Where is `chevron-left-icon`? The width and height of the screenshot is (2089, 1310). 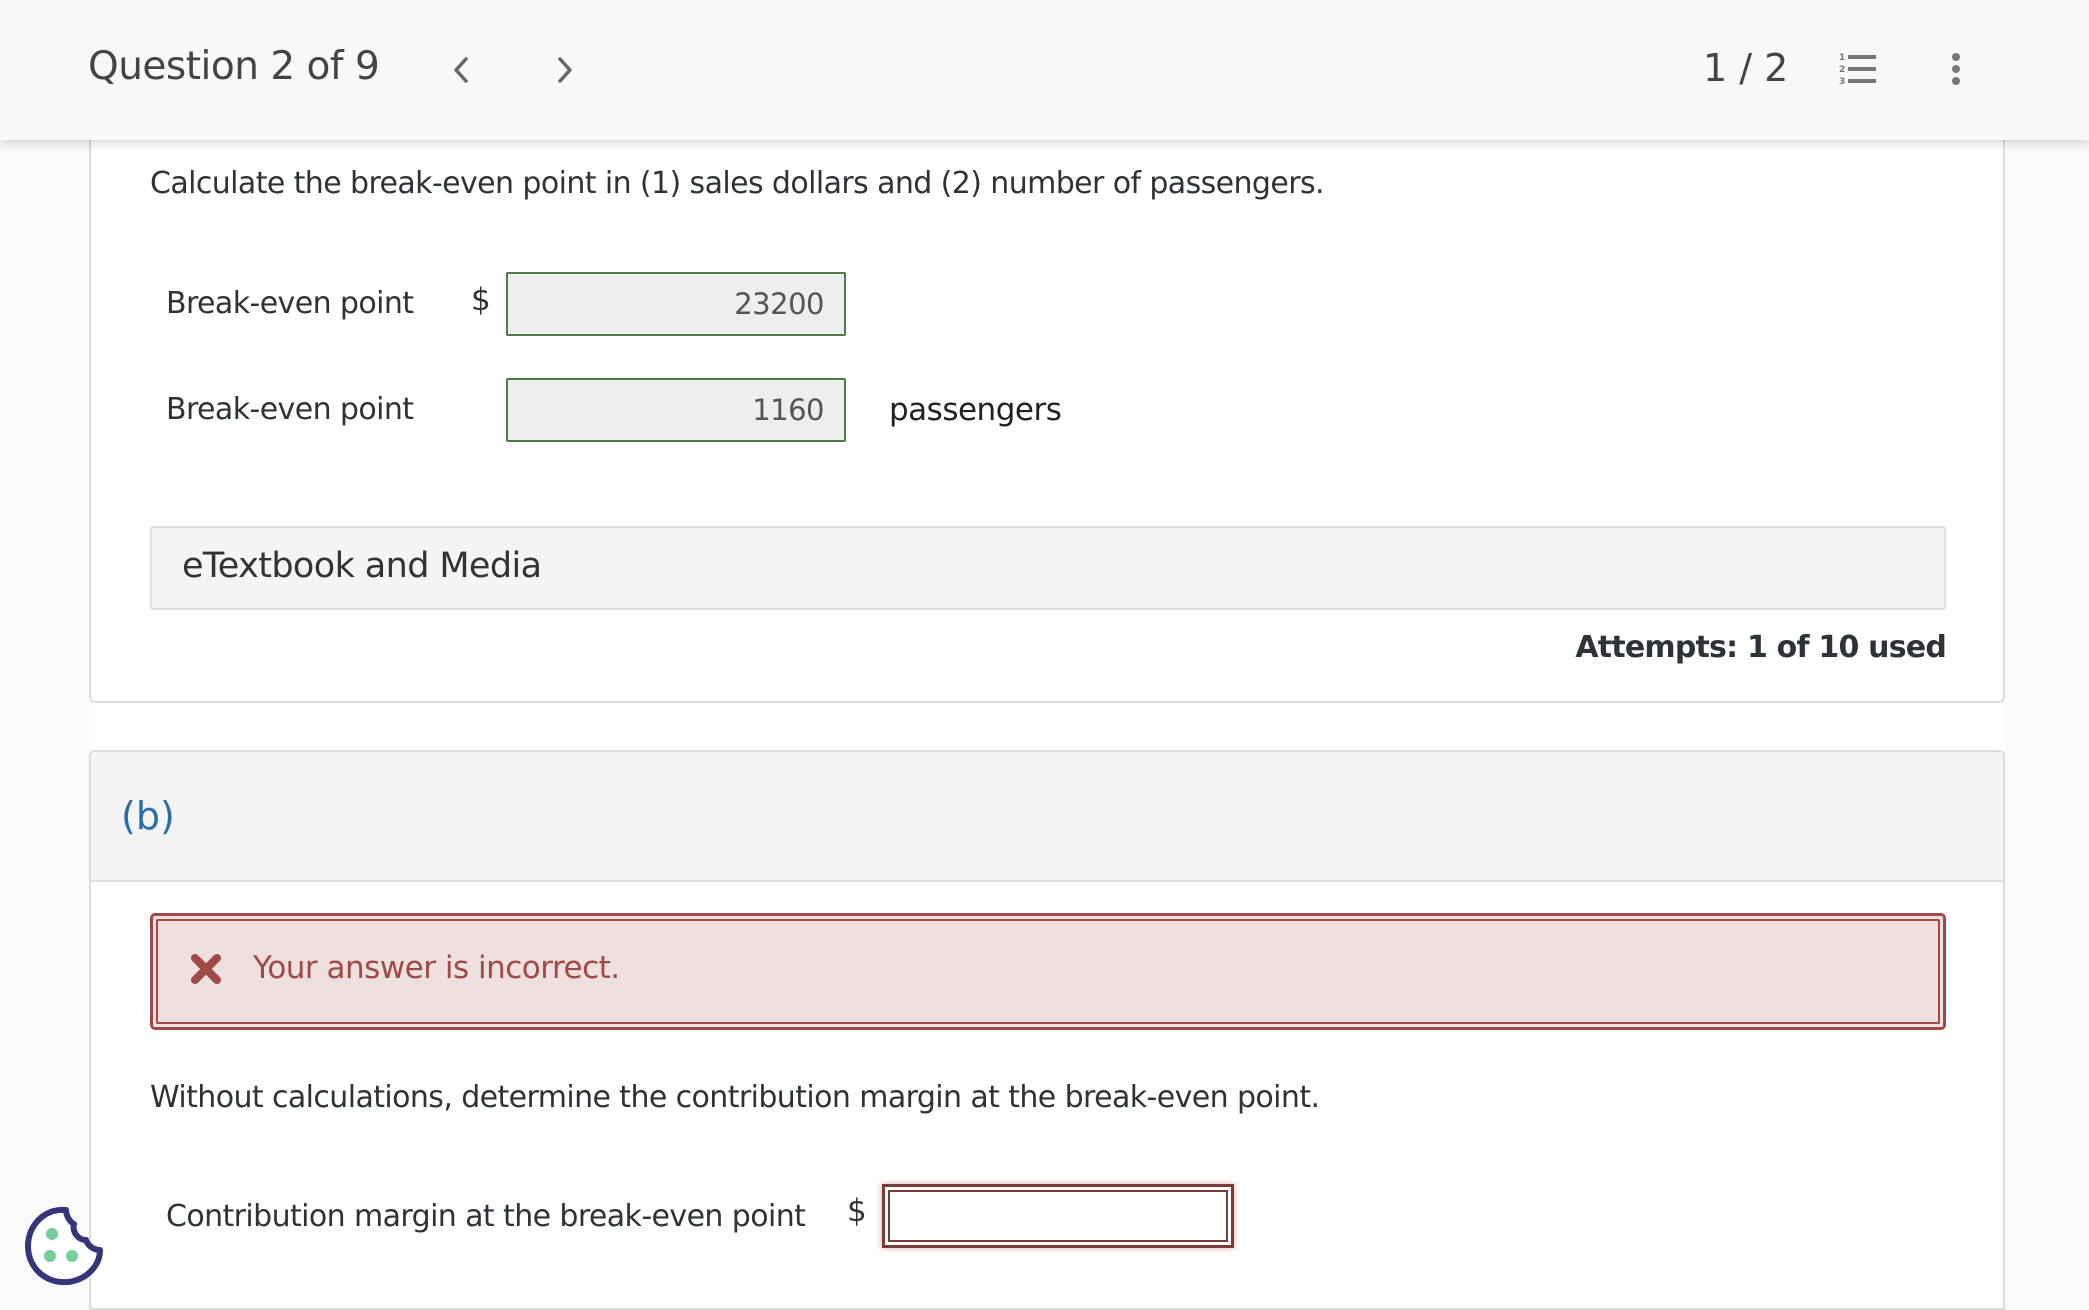
chevron-left-icon is located at coordinates (461, 70).